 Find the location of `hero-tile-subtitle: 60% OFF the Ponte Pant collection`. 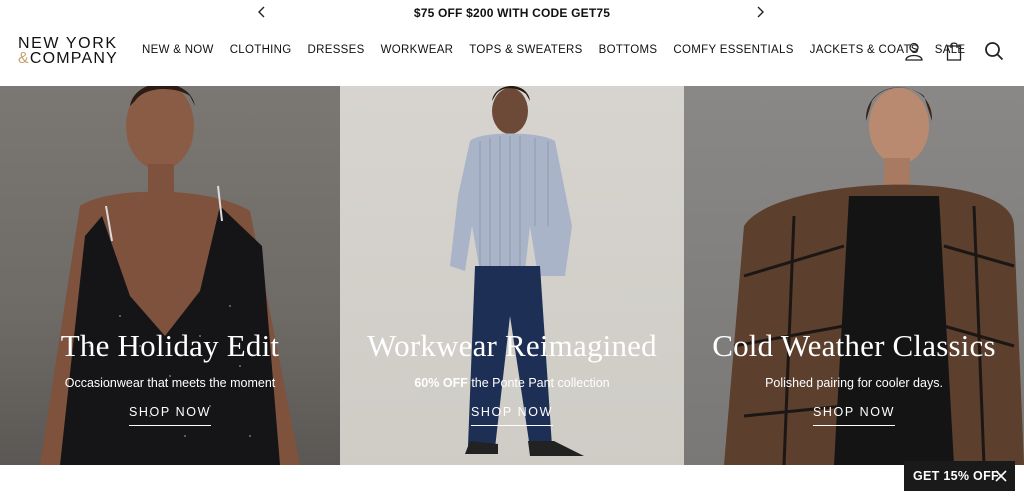

hero-tile-subtitle: 60% OFF the Ponte Pant collection is located at coordinates (512, 383).